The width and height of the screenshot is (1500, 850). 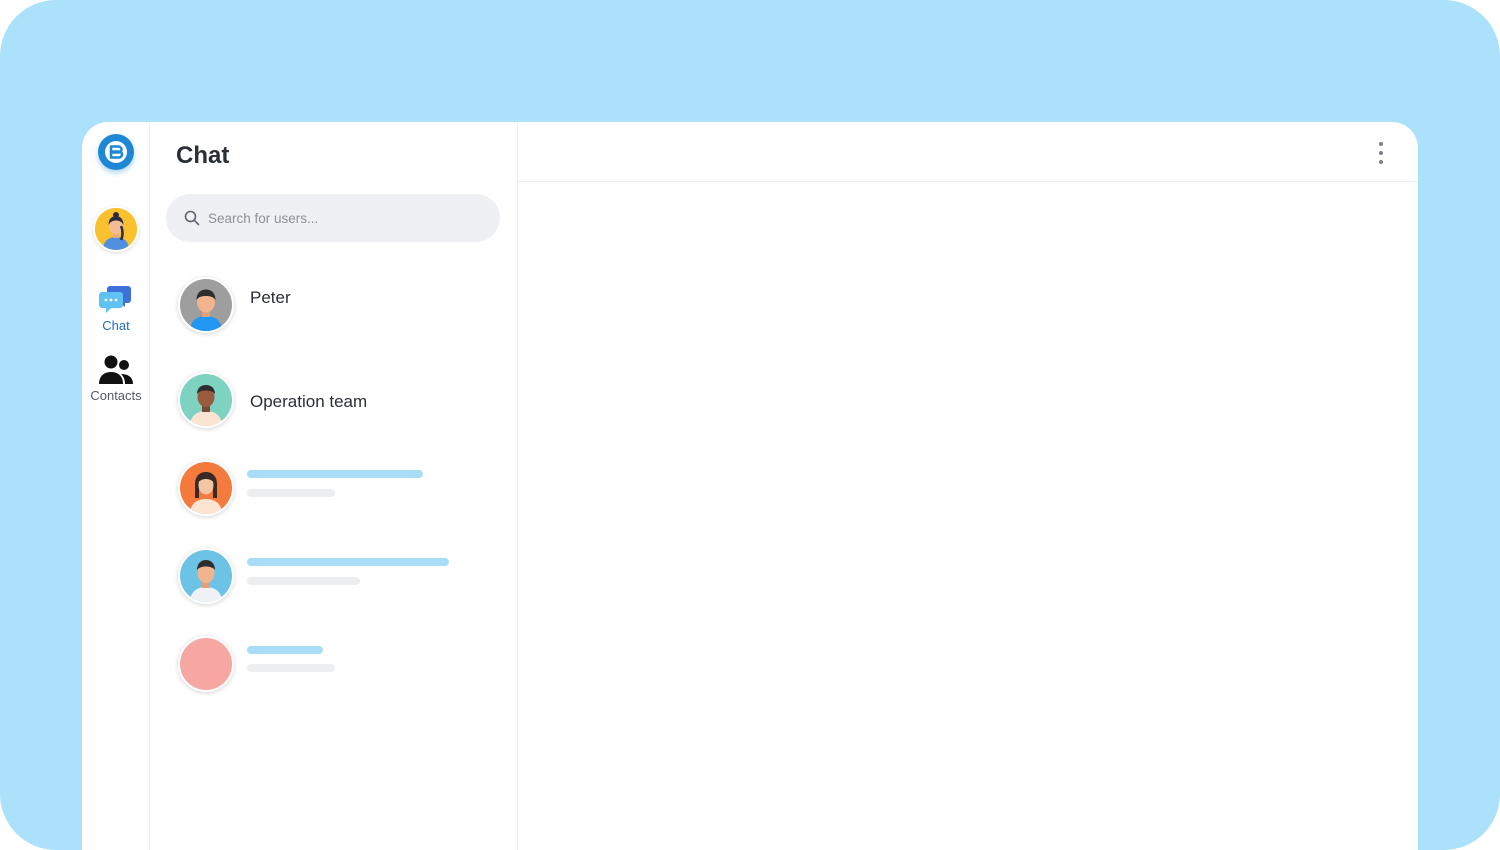 What do you see at coordinates (1381, 153) in the screenshot?
I see `more-vertical-icon` at bounding box center [1381, 153].